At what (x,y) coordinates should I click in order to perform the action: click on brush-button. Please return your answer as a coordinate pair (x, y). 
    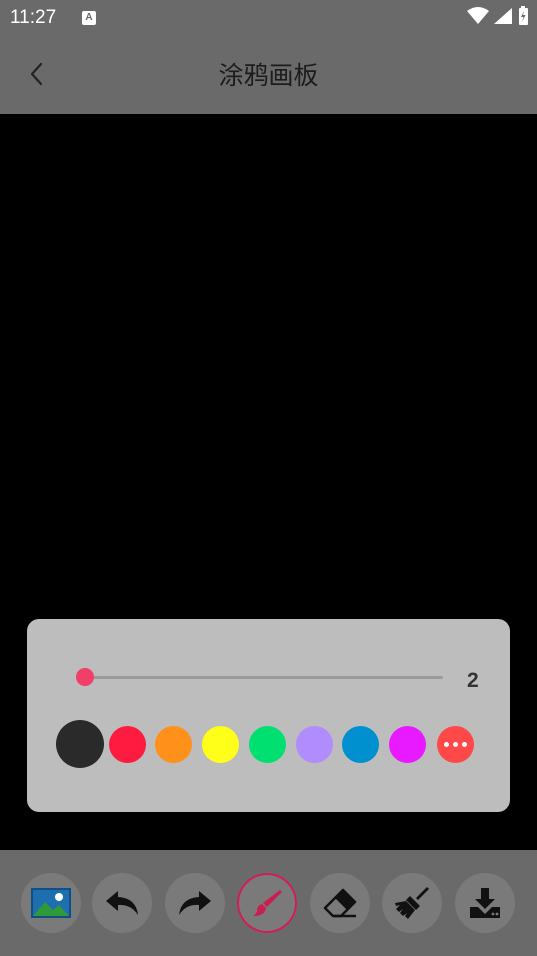
    Looking at the image, I should click on (267, 903).